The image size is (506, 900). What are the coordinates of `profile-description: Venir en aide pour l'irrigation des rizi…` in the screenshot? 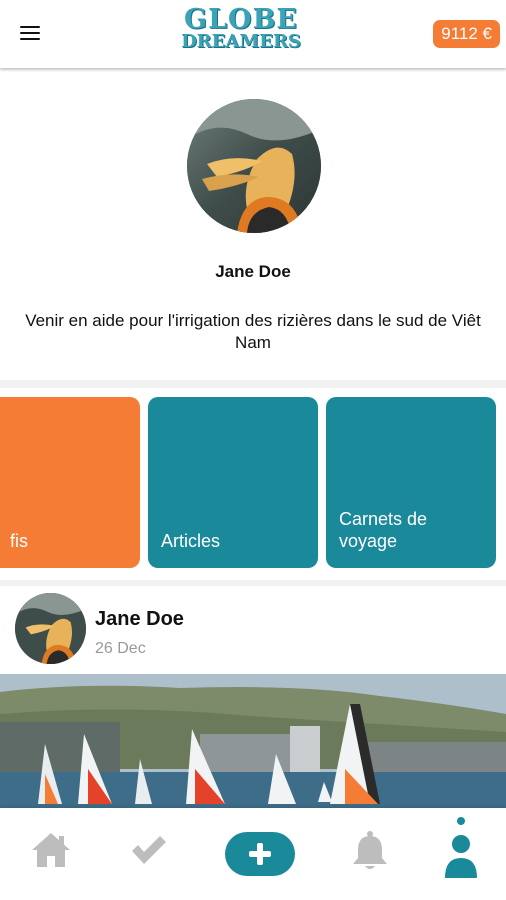 It's located at (253, 331).